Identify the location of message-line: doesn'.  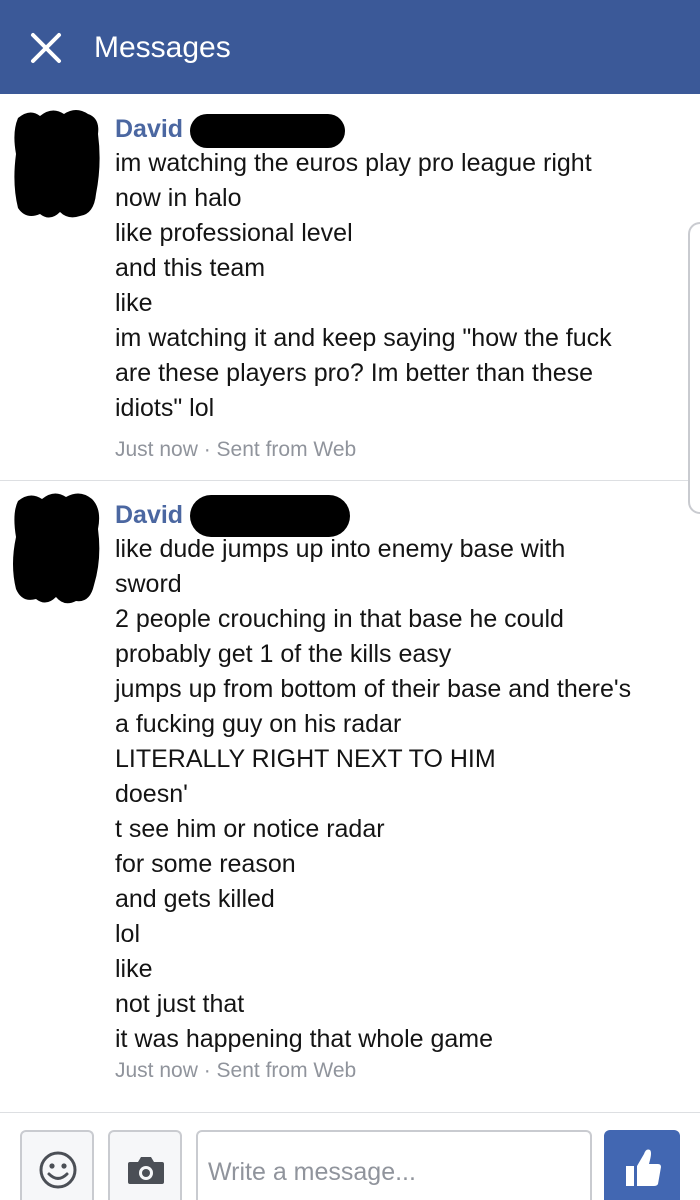
(151, 794).